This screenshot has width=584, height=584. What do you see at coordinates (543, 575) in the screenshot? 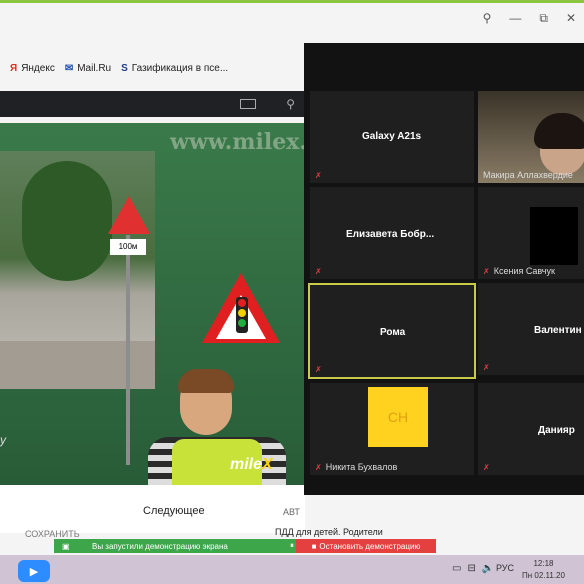
I see `clock-date: Пн 02.11.20` at bounding box center [543, 575].